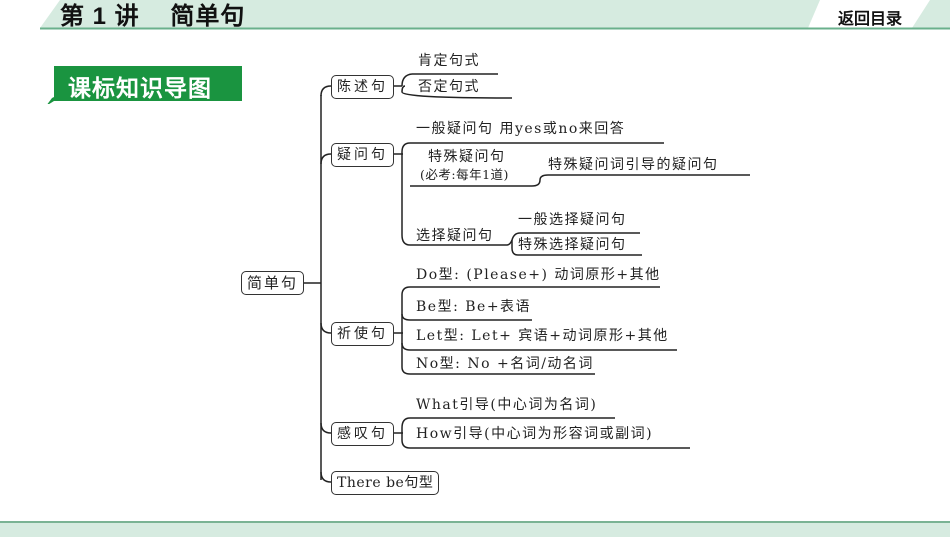 Image resolution: width=950 pixels, height=537 pixels. Describe the element at coordinates (362, 434) in the screenshot. I see `branch-exclamatory: 感叹句` at that location.